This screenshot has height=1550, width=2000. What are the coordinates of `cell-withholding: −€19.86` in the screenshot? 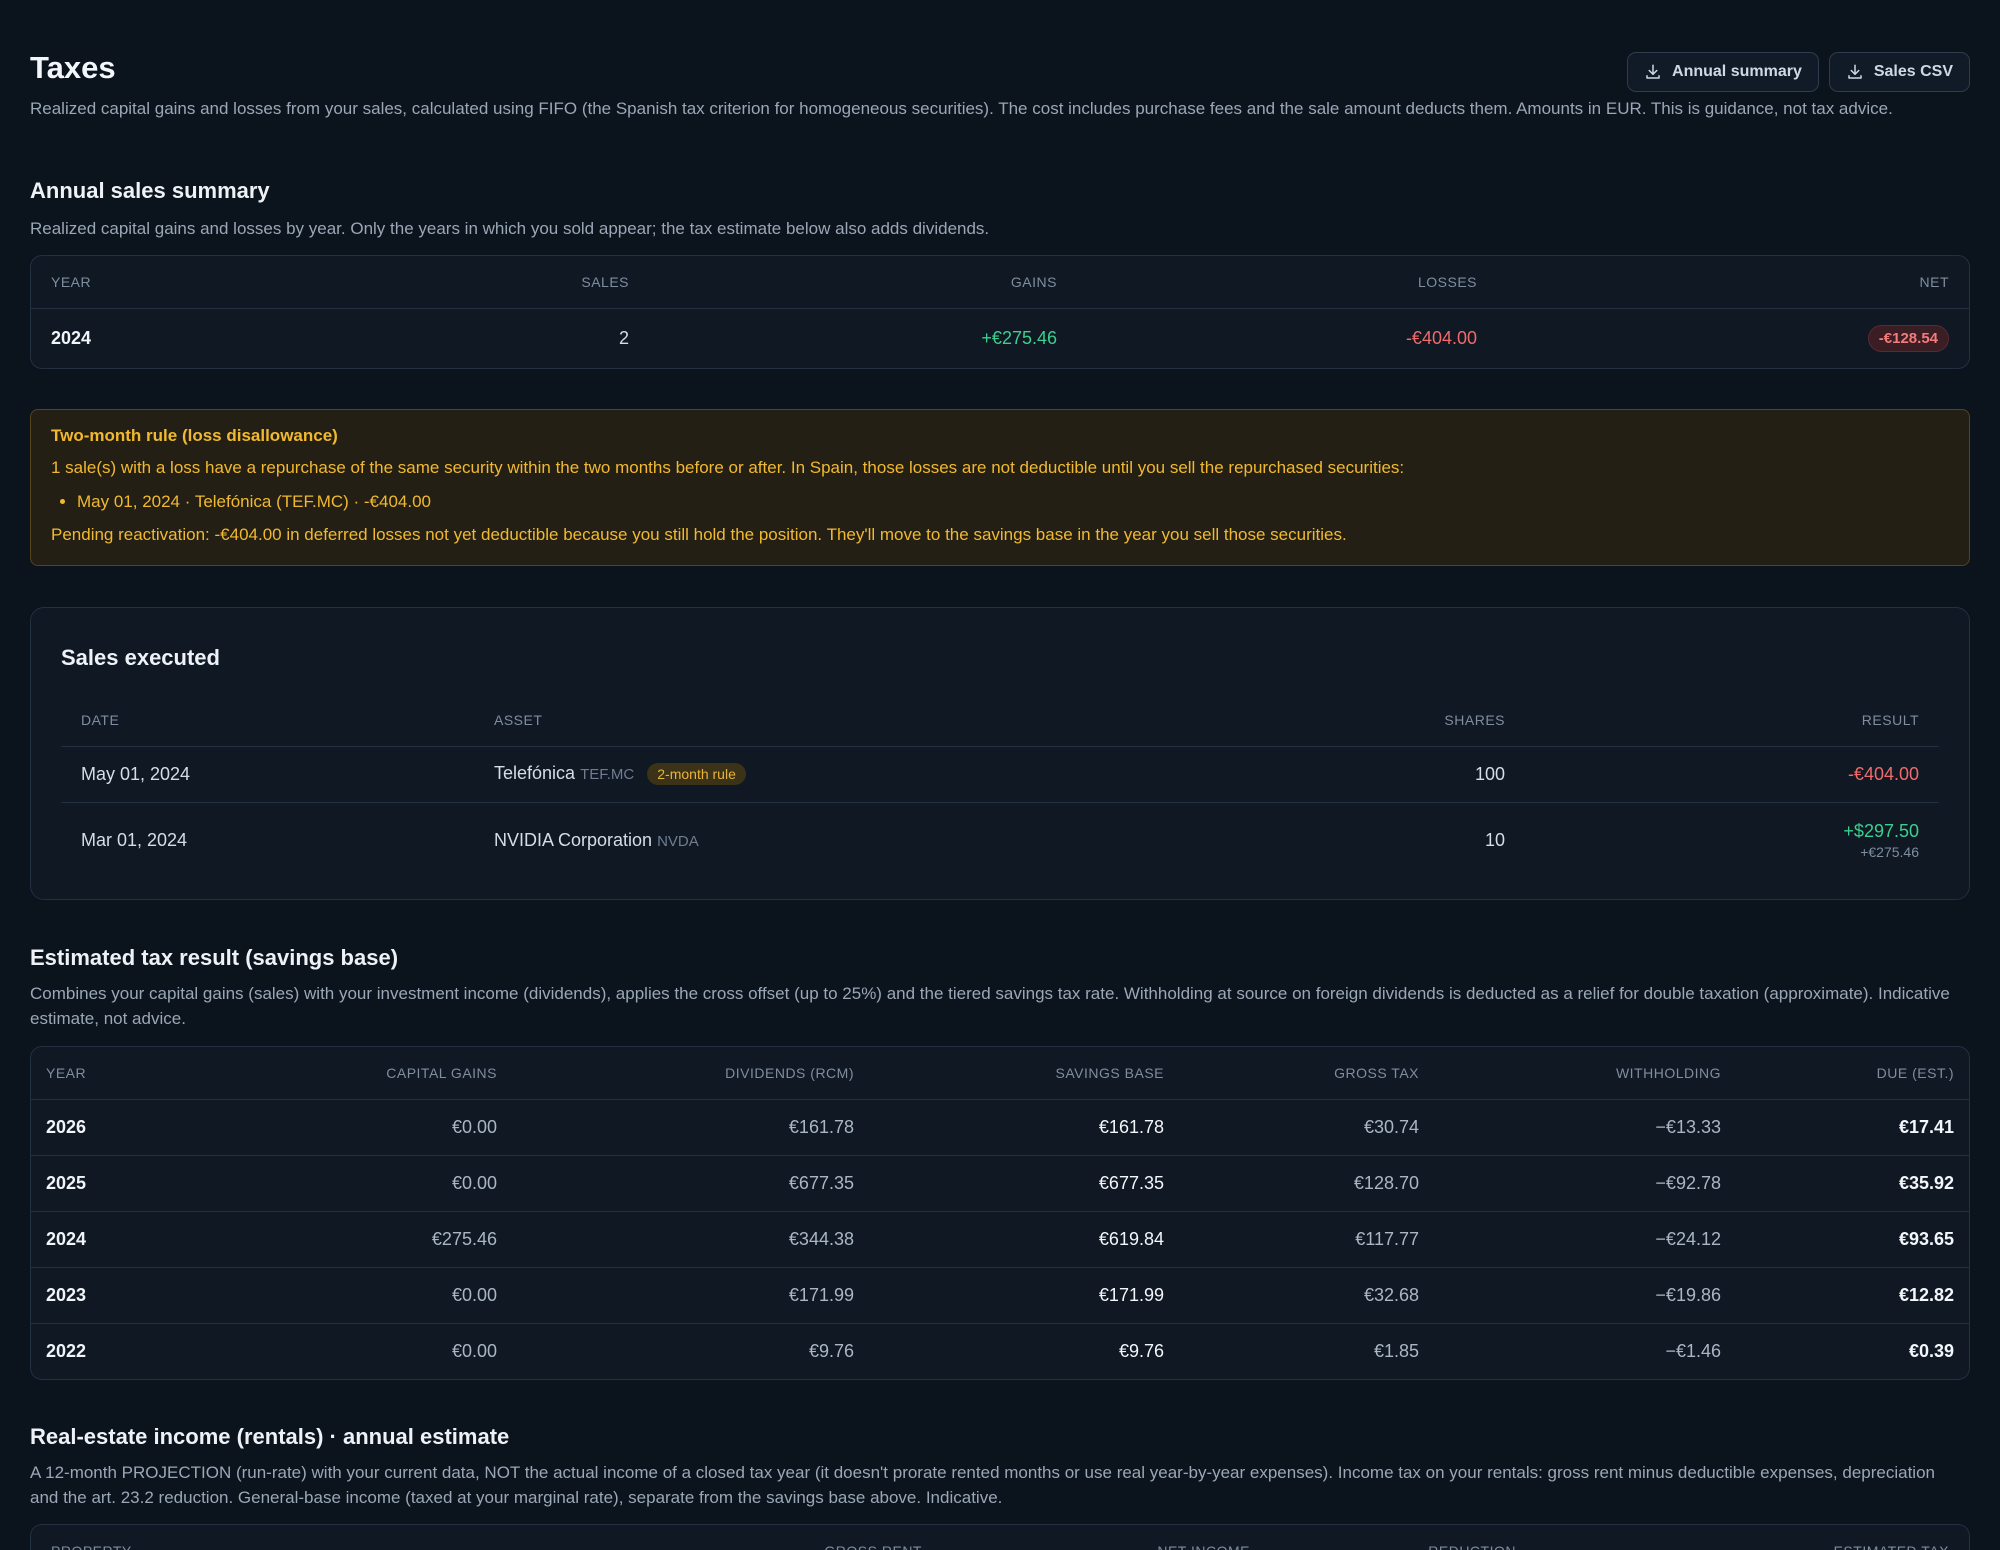 It's located at (1585, 1295).